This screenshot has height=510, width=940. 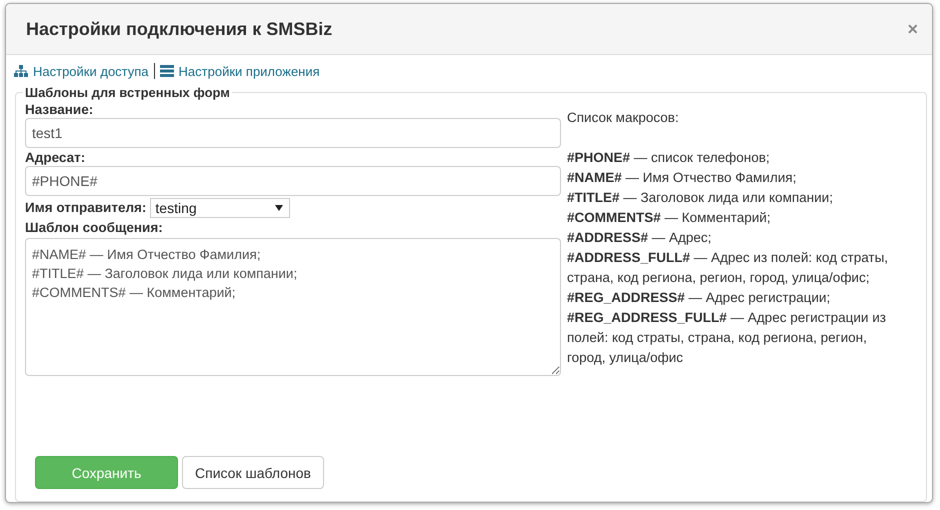 I want to click on field-label: Имя отправителя:, so click(x=85, y=208).